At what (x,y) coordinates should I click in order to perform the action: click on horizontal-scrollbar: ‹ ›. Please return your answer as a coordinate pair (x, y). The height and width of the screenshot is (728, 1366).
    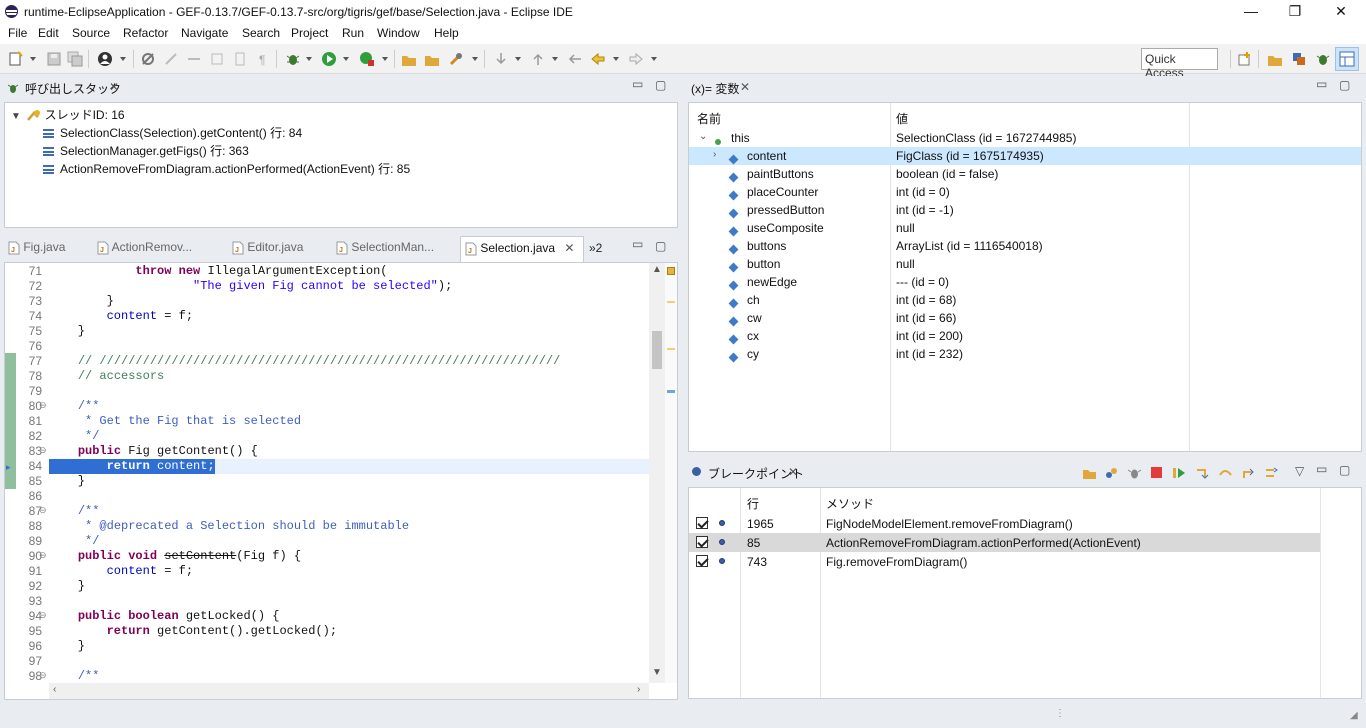
    Looking at the image, I should click on (349, 691).